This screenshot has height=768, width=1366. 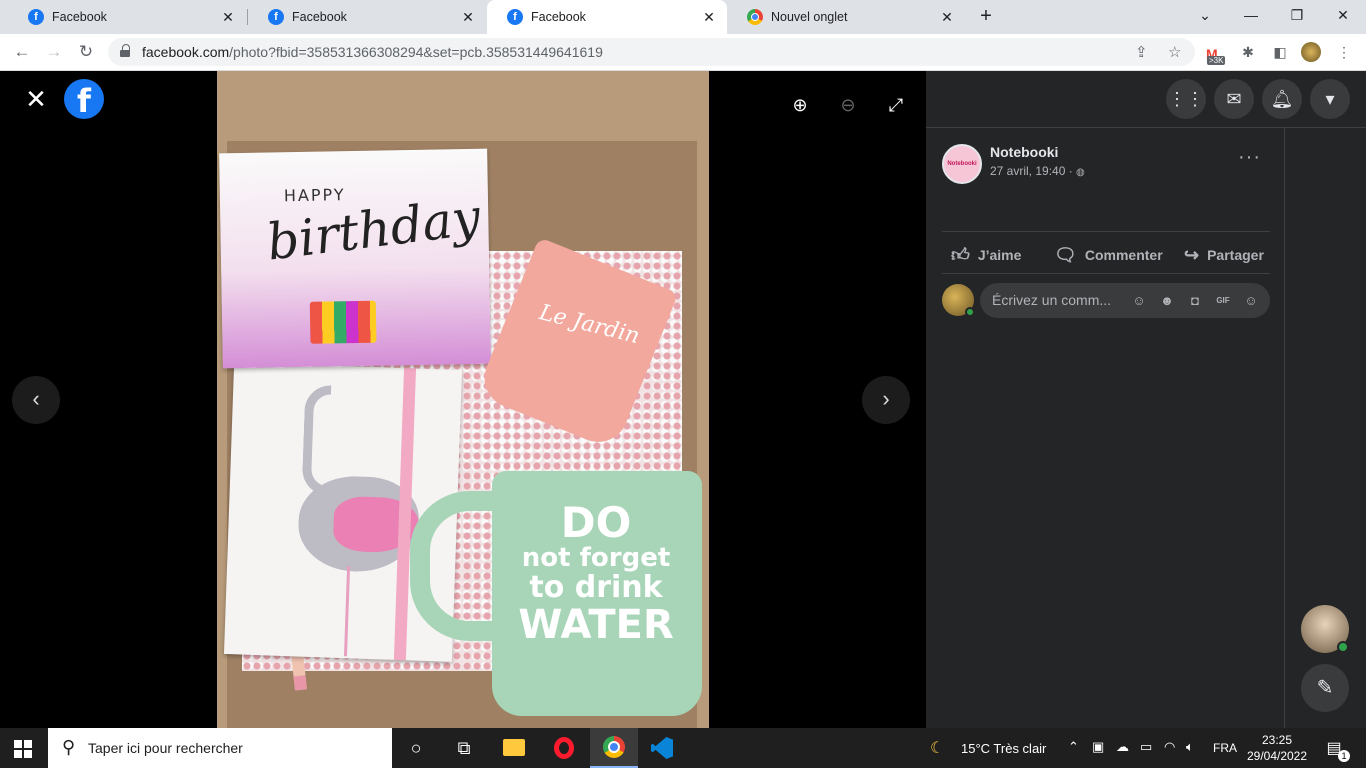 I want to click on extensions-puzzle-icon: ✱, so click(x=1248, y=52).